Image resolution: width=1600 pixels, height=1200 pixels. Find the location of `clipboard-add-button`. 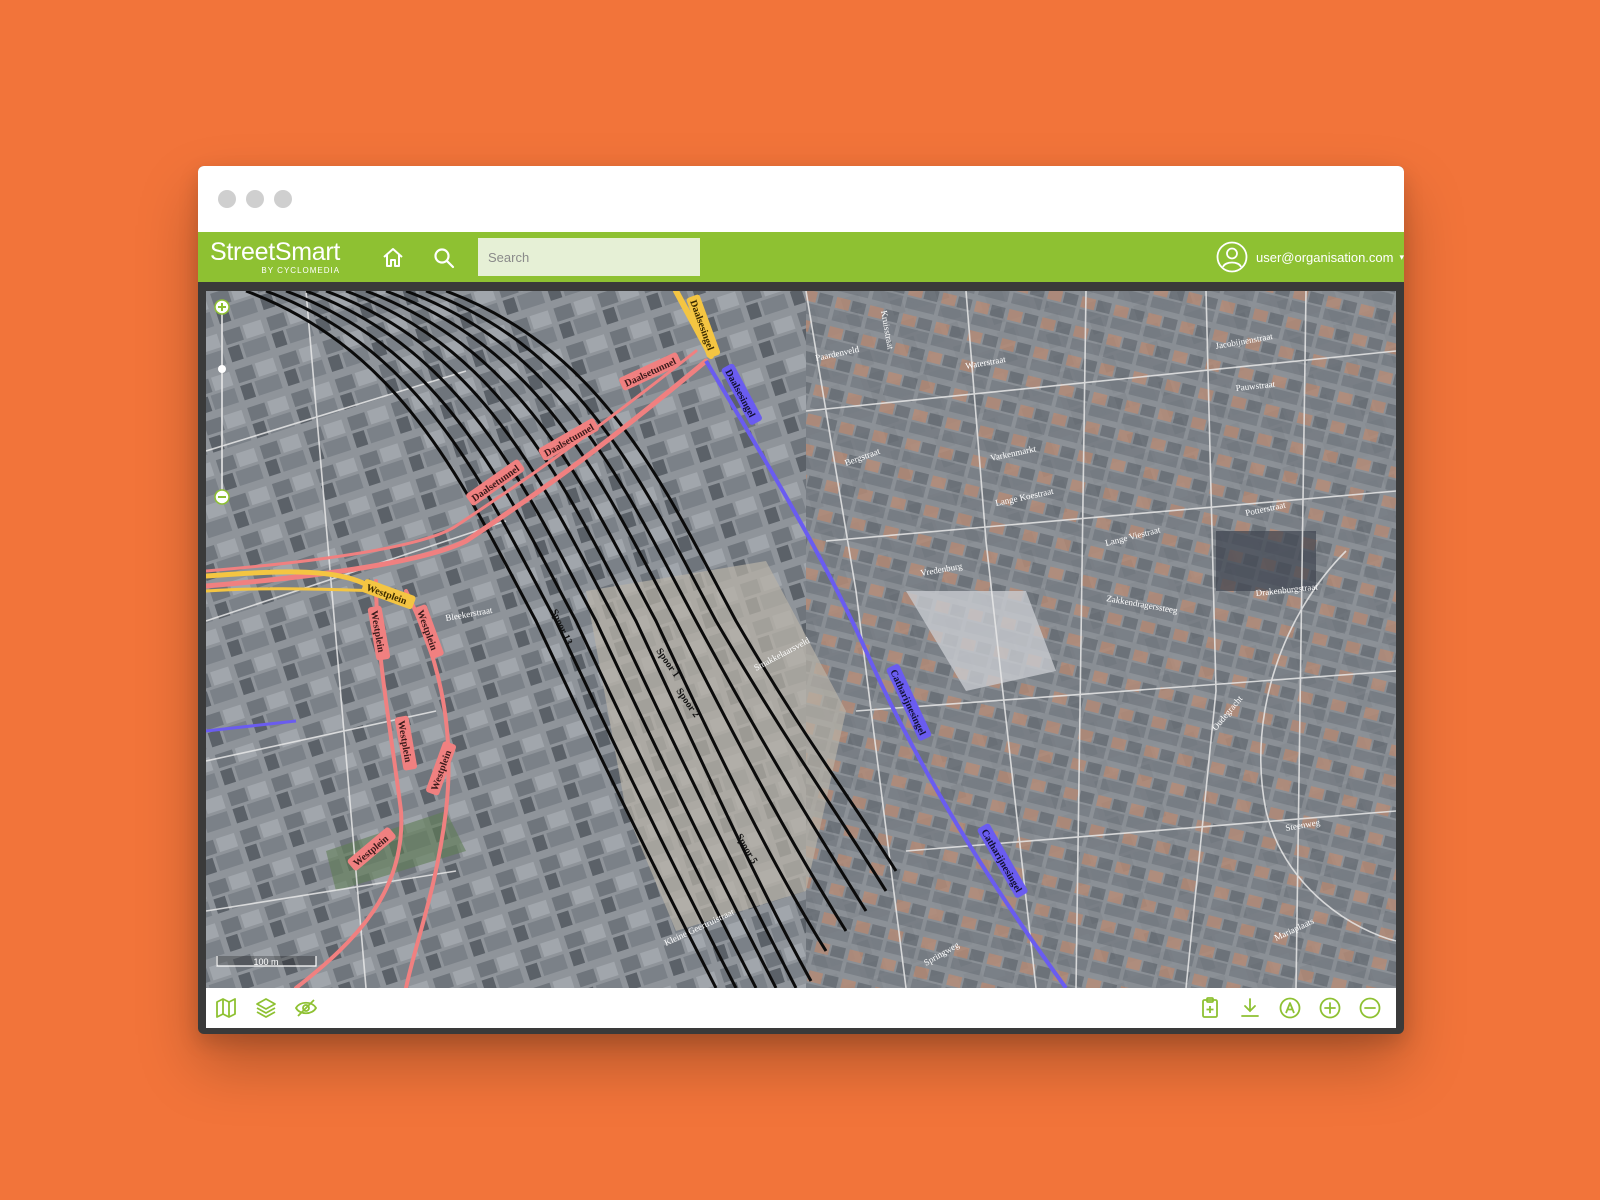

clipboard-add-button is located at coordinates (1210, 1008).